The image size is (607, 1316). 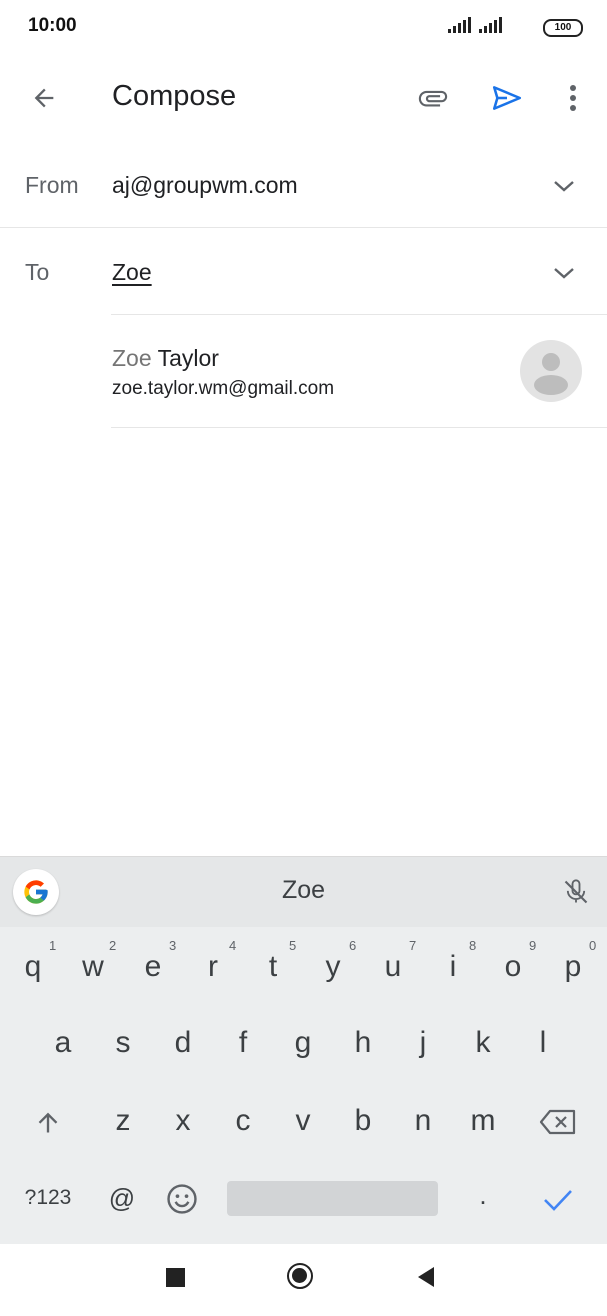 What do you see at coordinates (183, 1121) in the screenshot?
I see `key-x: x` at bounding box center [183, 1121].